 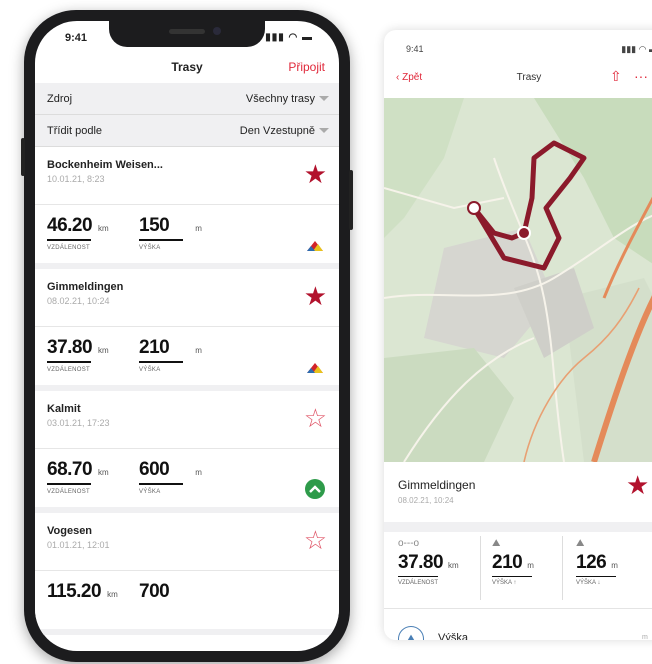 What do you see at coordinates (614, 565) in the screenshot?
I see `elevation-down-unit: m` at bounding box center [614, 565].